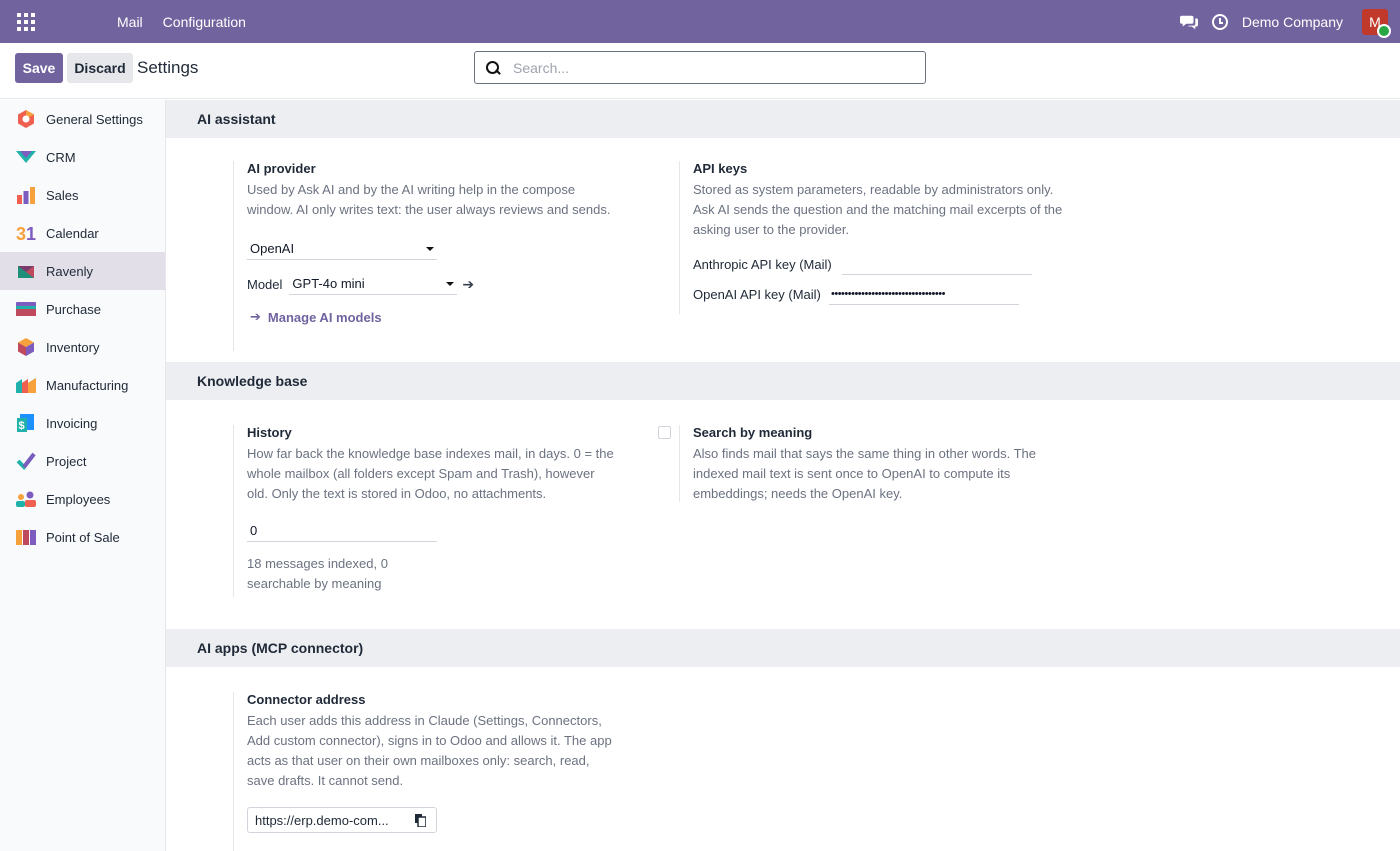 This screenshot has width=1400, height=851. Describe the element at coordinates (265, 284) in the screenshot. I see `model-label: Model` at that location.